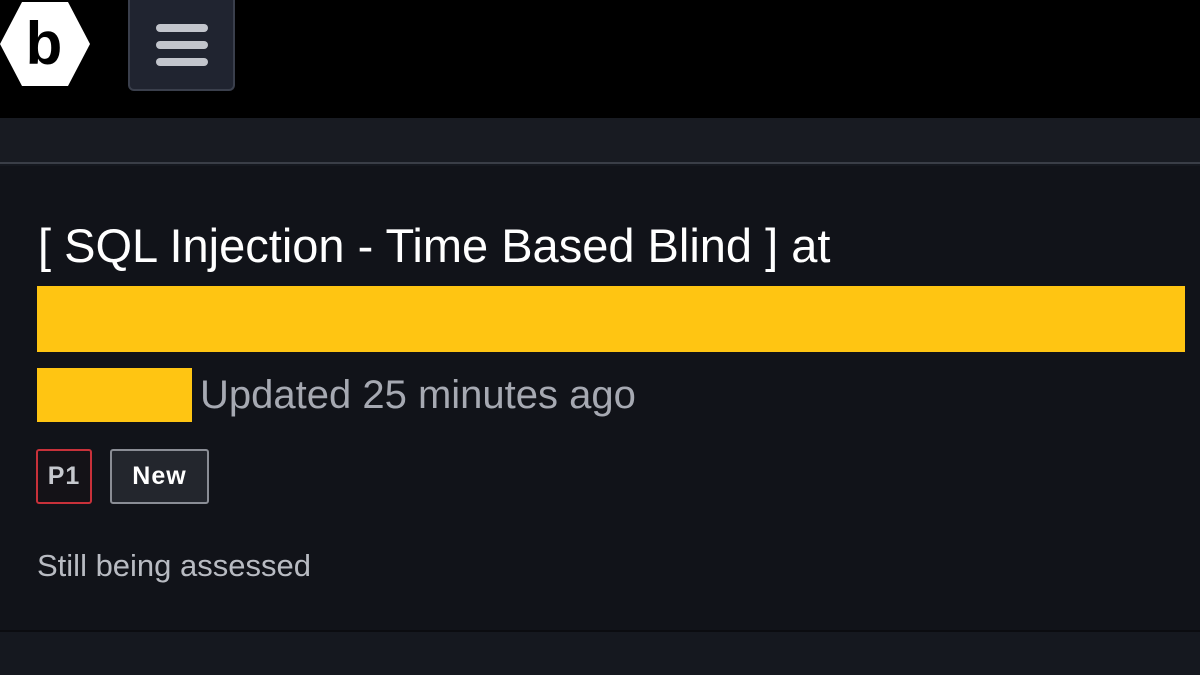 This screenshot has height=675, width=1200. I want to click on svg-text: b, so click(44, 43).